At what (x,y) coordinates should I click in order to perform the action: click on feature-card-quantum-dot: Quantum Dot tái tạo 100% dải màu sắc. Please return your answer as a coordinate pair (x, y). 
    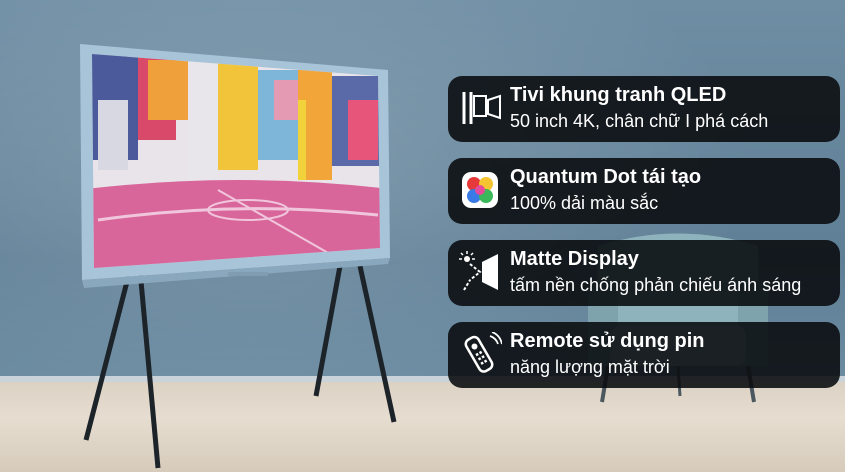
    Looking at the image, I should click on (644, 191).